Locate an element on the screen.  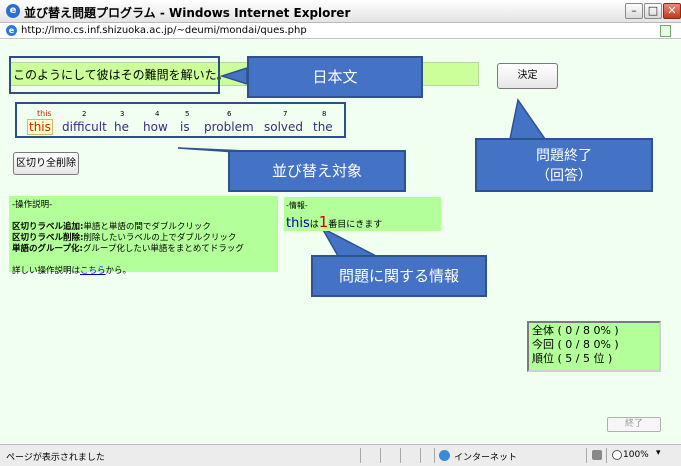
finish-button: 終了 is located at coordinates (634, 424).